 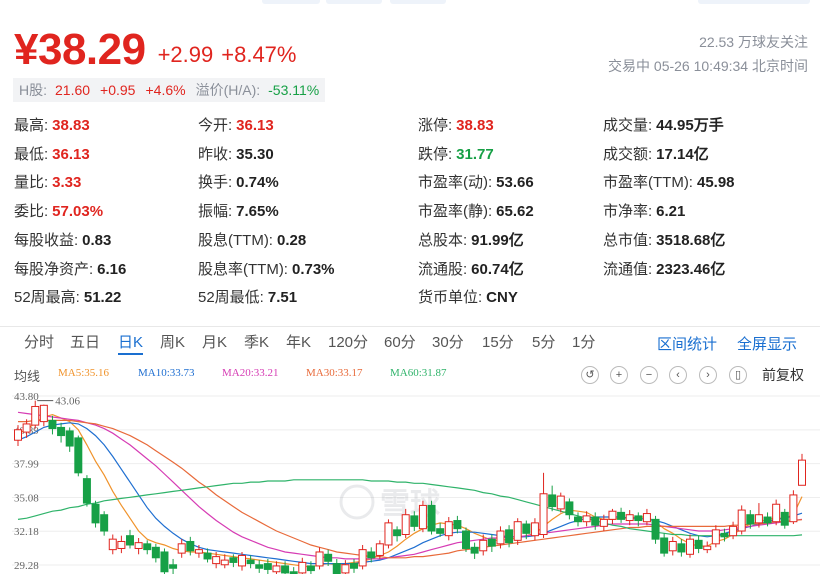 I want to click on tab-7: 120分, so click(x=348, y=344).